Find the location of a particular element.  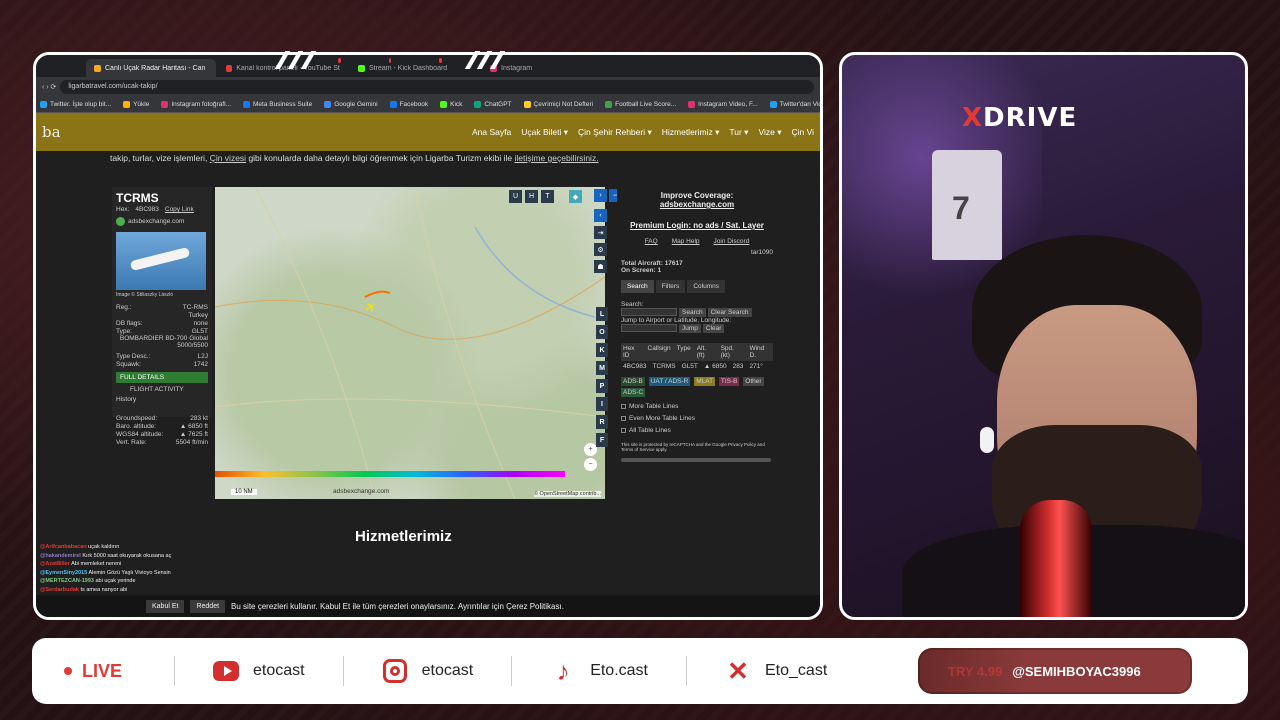

layer-button-o: O is located at coordinates (602, 332).